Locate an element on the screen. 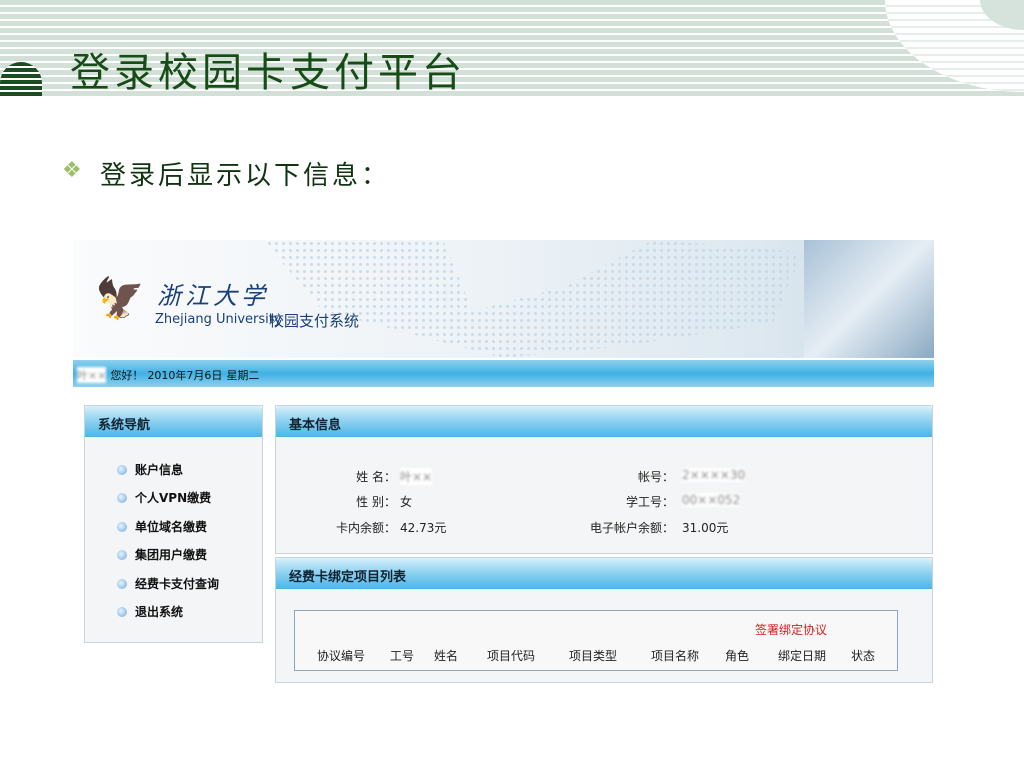  weekday: 星期二 is located at coordinates (243, 375).